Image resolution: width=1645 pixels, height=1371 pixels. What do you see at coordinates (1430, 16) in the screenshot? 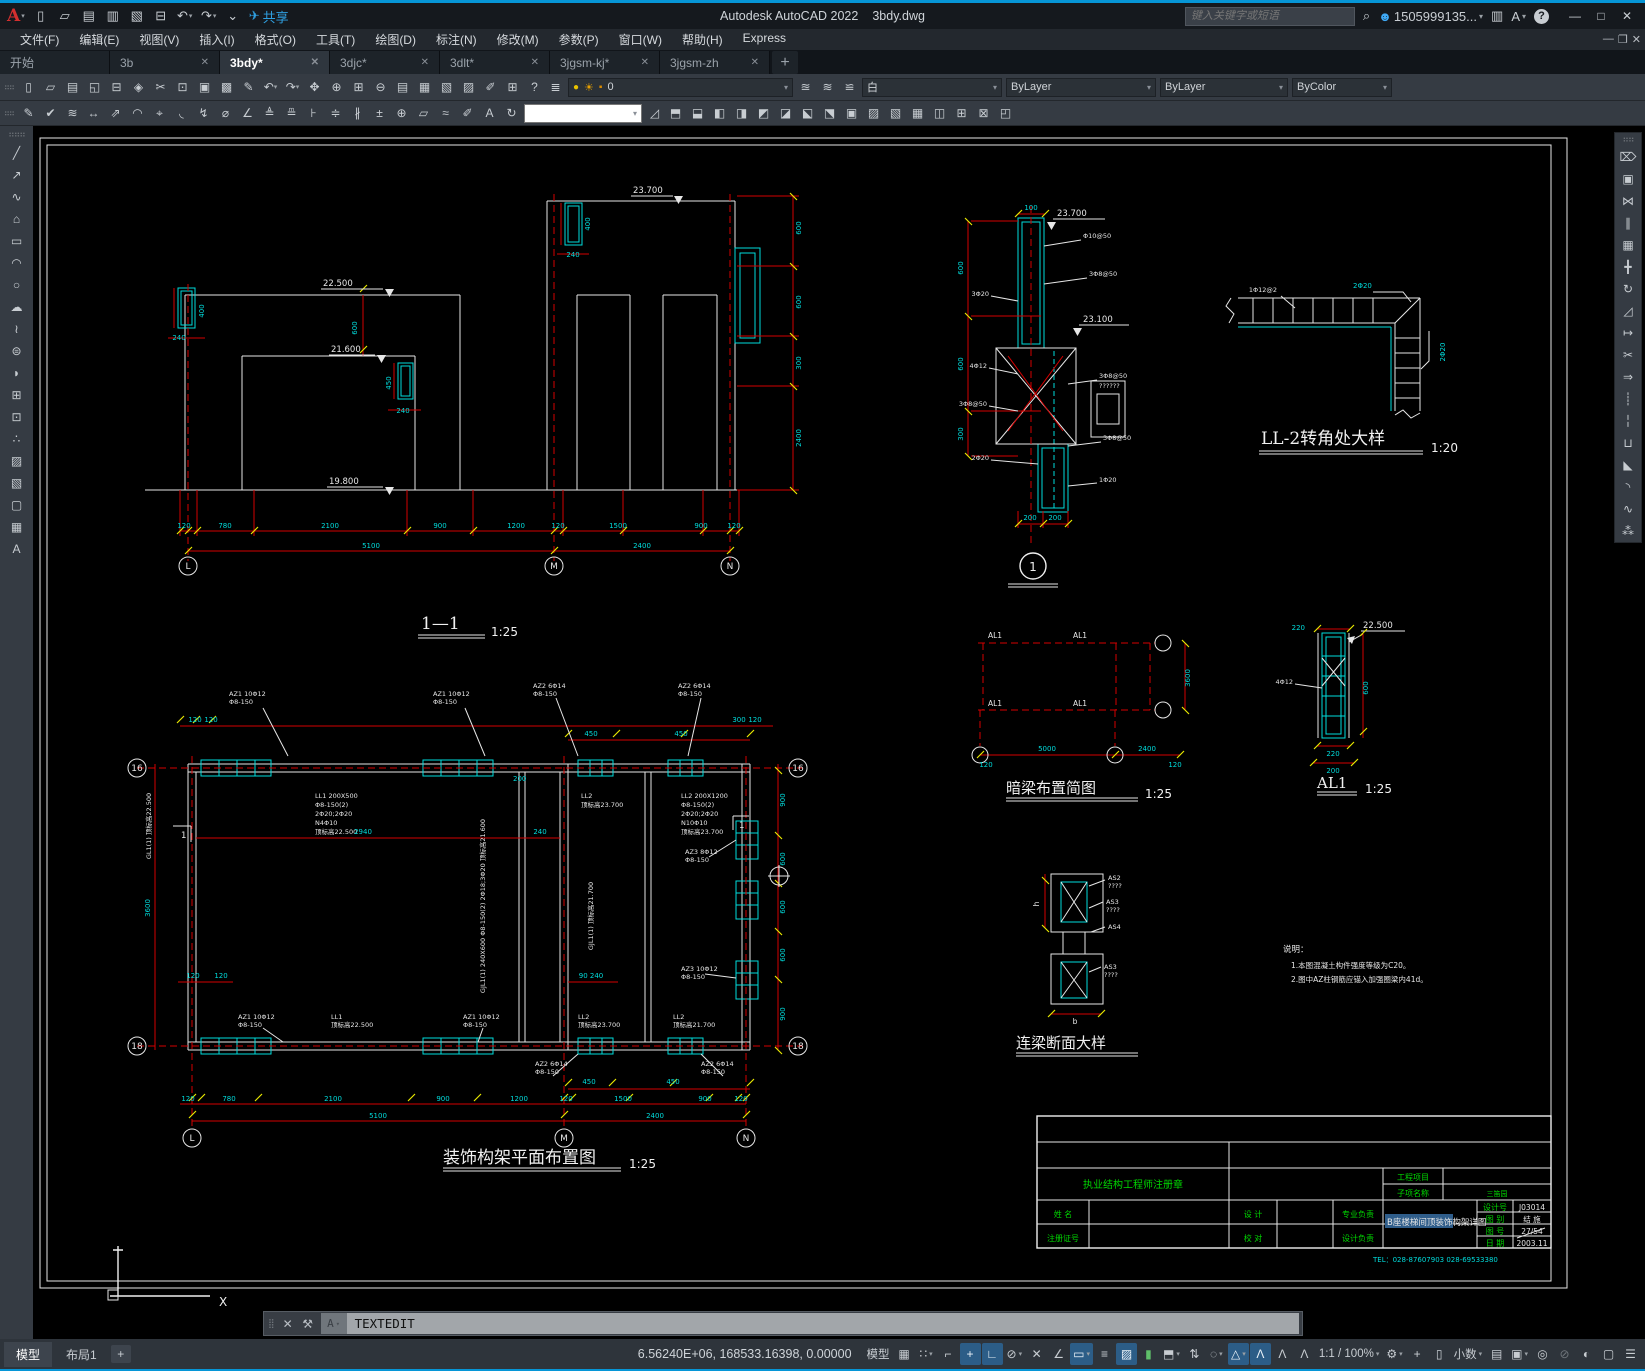
I see `user-account-button: ☻ 1505999135... ▾` at bounding box center [1430, 16].